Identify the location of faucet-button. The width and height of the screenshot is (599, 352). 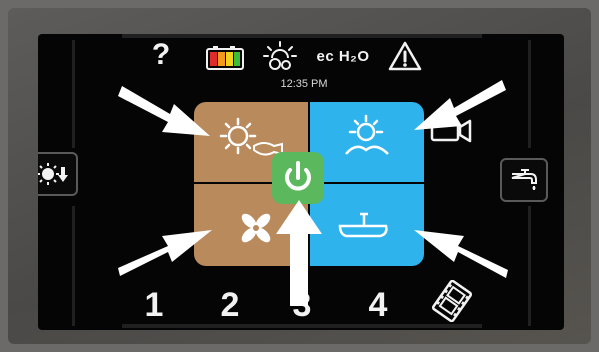
(524, 180).